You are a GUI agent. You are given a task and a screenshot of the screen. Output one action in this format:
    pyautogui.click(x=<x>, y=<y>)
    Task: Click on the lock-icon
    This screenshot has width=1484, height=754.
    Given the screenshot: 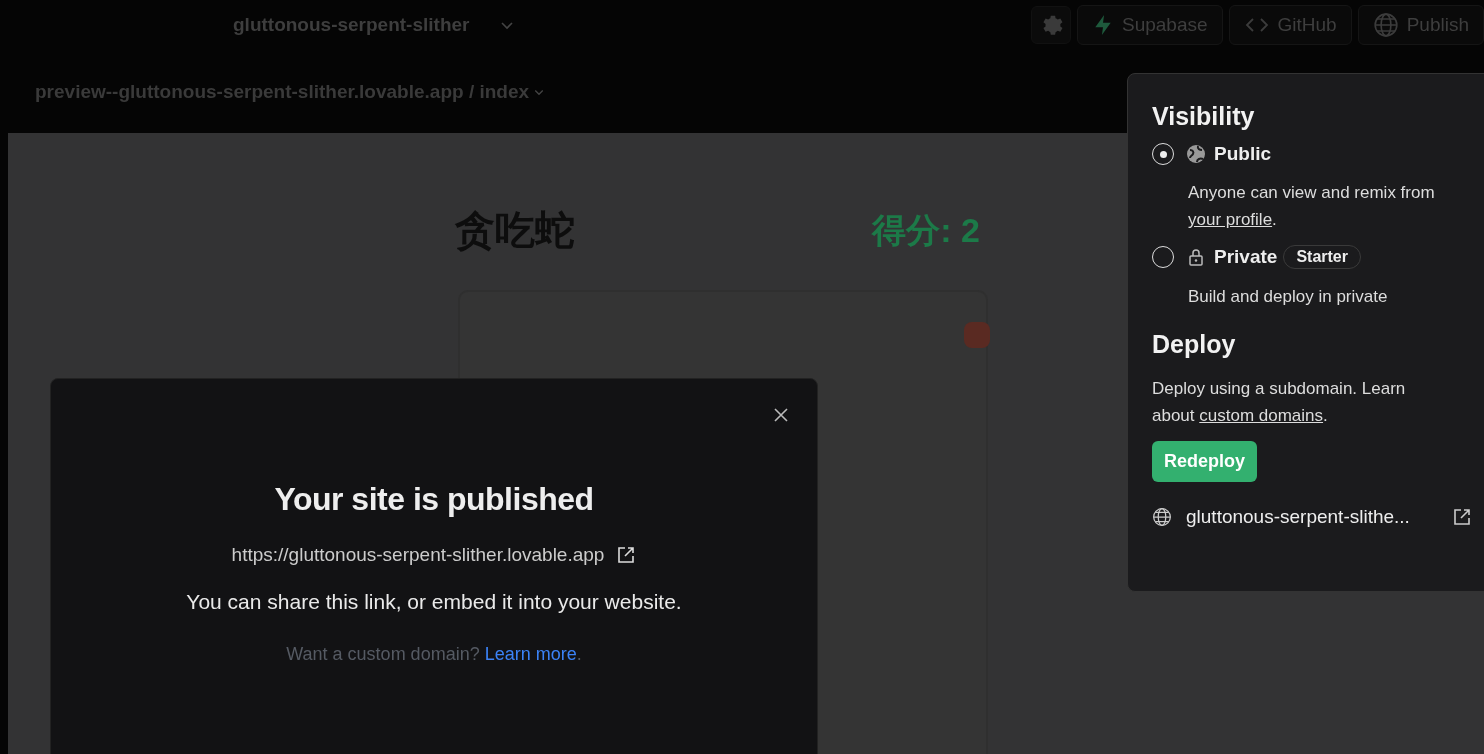 What is the action you would take?
    pyautogui.click(x=1196, y=257)
    